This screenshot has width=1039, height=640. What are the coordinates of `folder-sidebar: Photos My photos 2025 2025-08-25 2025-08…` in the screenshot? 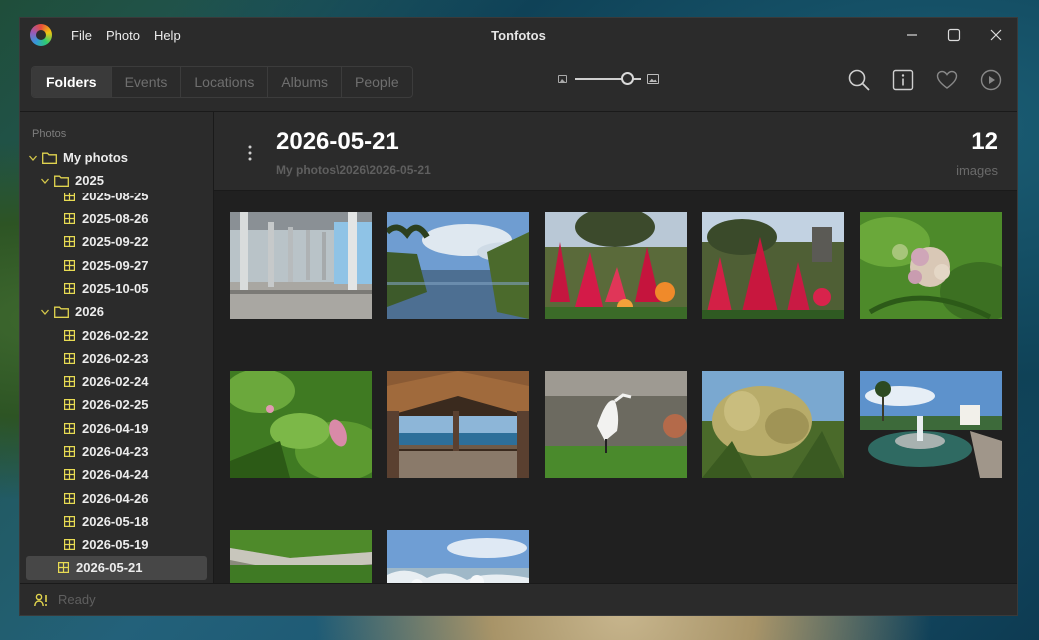 It's located at (117, 347).